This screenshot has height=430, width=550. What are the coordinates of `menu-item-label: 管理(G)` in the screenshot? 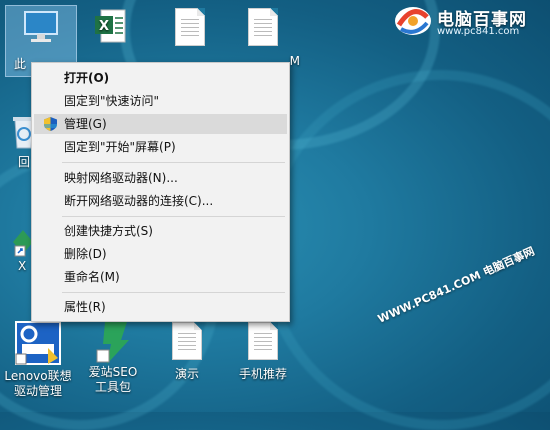 It's located at (85, 124).